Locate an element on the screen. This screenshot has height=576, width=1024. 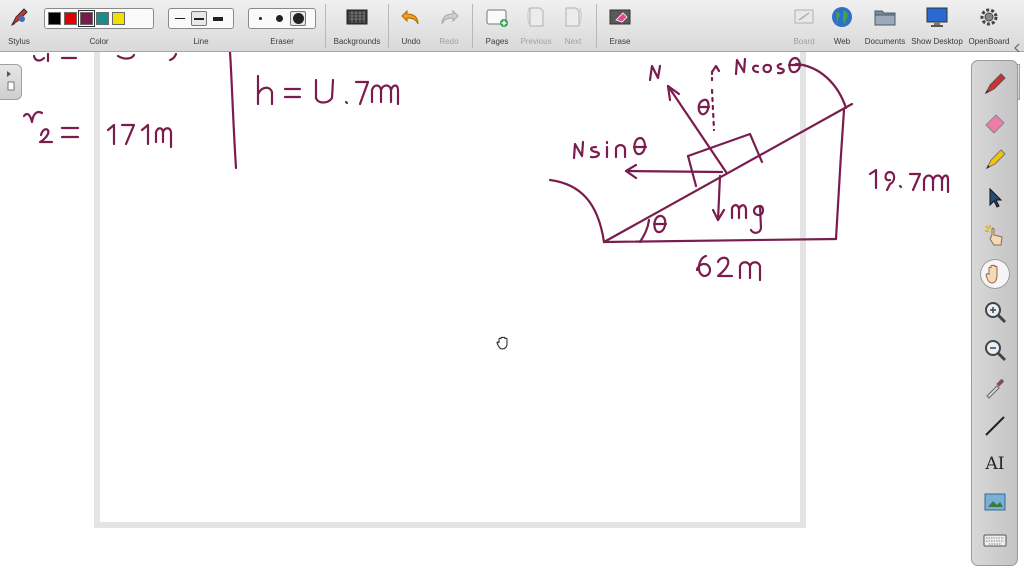
eraser-small-button is located at coordinates (260, 18).